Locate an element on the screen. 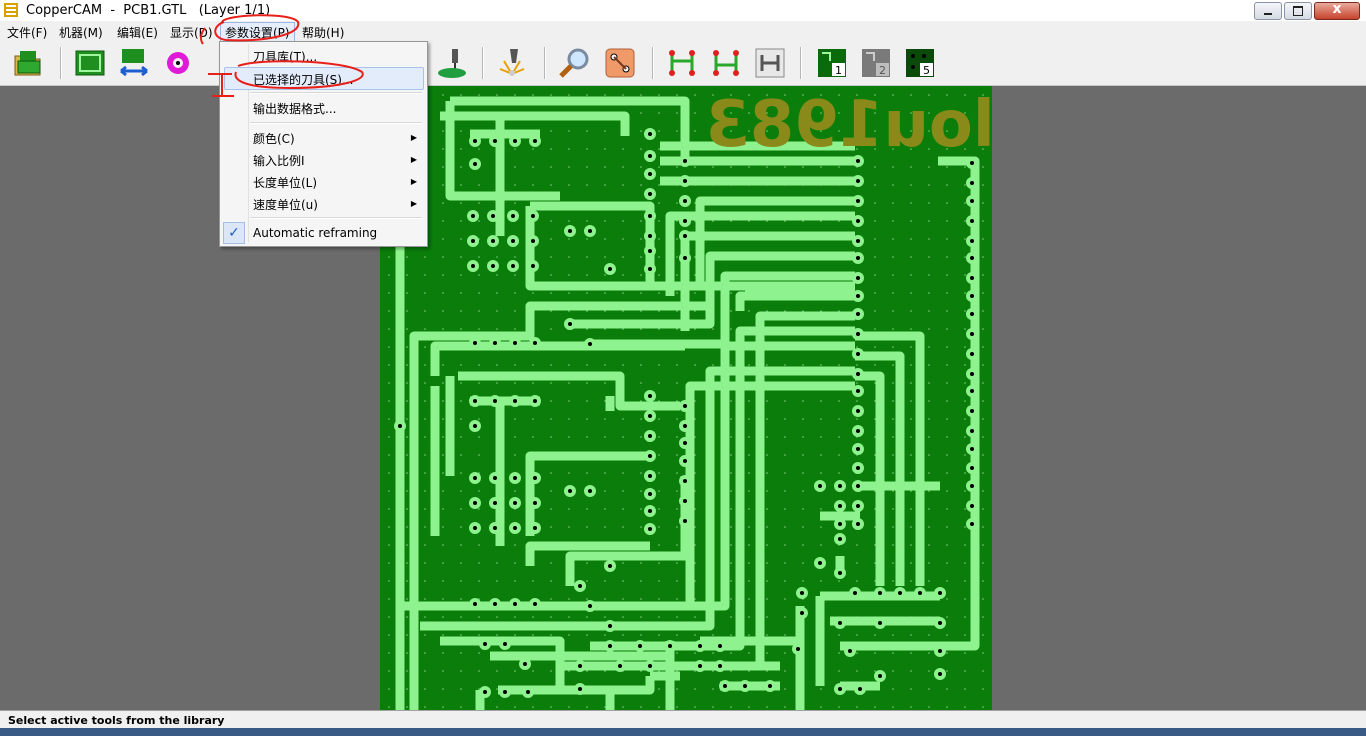  layer-2-icon: 2 is located at coordinates (876, 63).